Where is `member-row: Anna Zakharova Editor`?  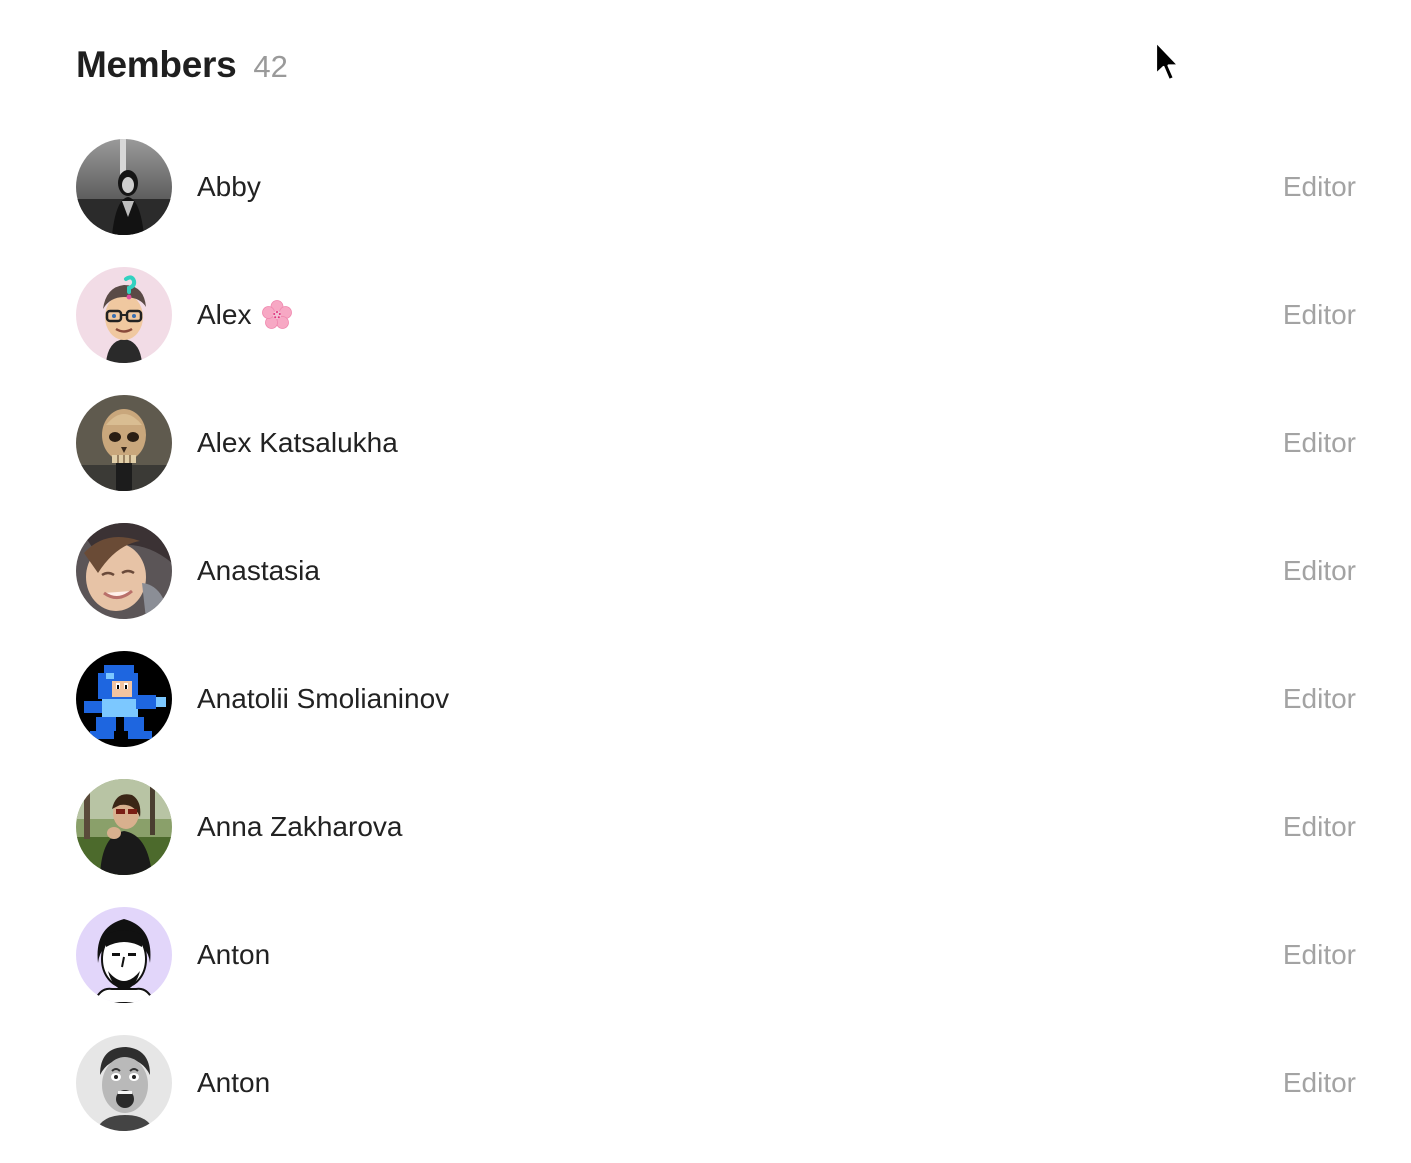 member-row: Anna Zakharova Editor is located at coordinates (716, 827).